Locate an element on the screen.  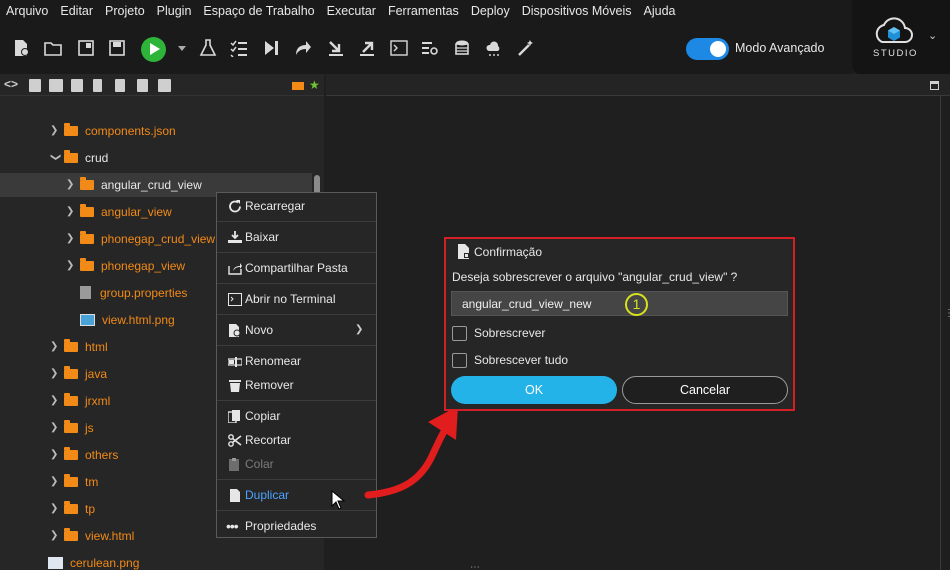
maximize-icon is located at coordinates (934, 85).